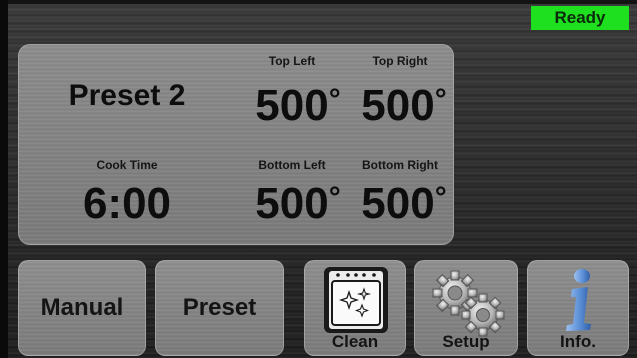 This screenshot has height=358, width=637. What do you see at coordinates (292, 165) in the screenshot?
I see `bottom-left-label: Bottom Left` at bounding box center [292, 165].